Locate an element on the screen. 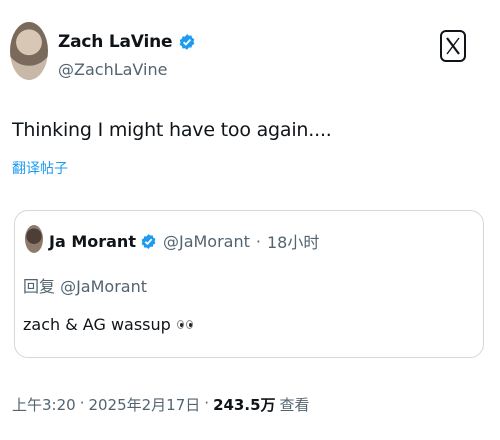 The width and height of the screenshot is (500, 440). x-logo-glyph is located at coordinates (453, 46).